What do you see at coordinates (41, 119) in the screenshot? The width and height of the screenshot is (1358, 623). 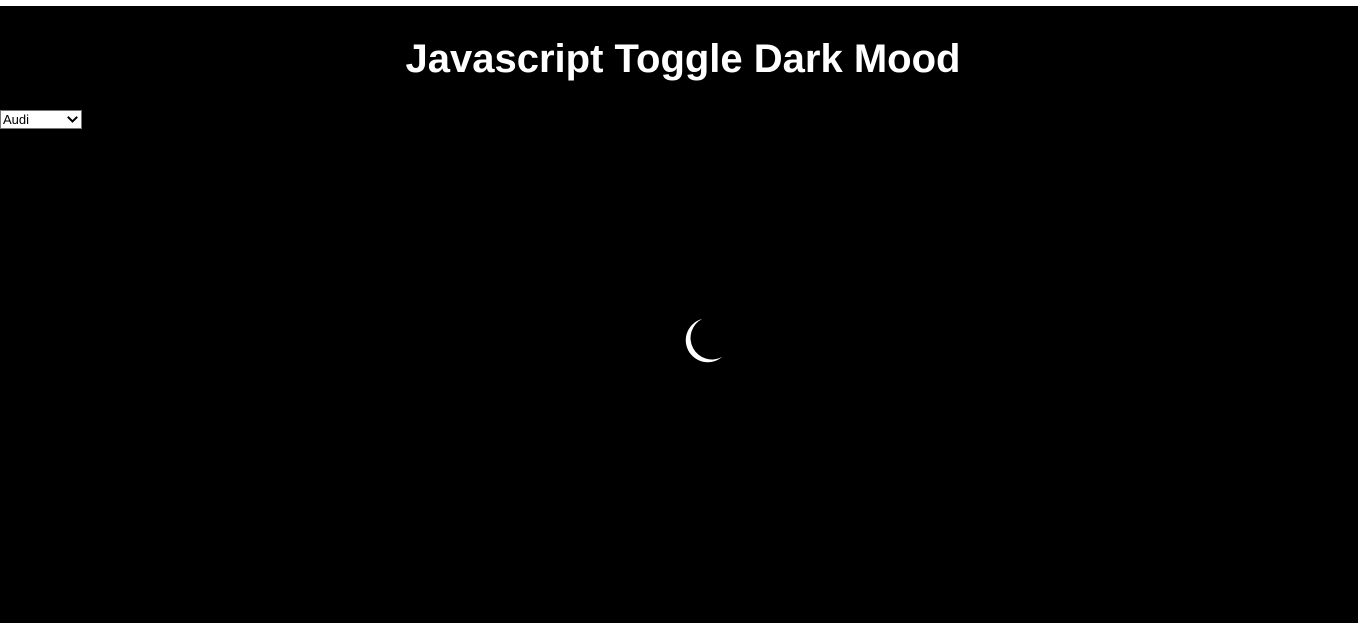 I see `car-select: Audi` at bounding box center [41, 119].